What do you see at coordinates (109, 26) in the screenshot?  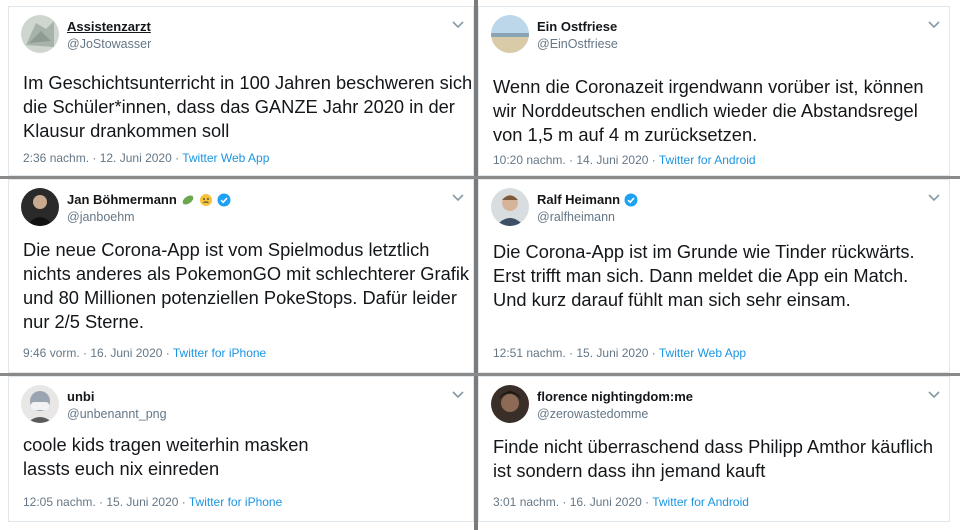 I see `display-name: Assistenzarzt` at bounding box center [109, 26].